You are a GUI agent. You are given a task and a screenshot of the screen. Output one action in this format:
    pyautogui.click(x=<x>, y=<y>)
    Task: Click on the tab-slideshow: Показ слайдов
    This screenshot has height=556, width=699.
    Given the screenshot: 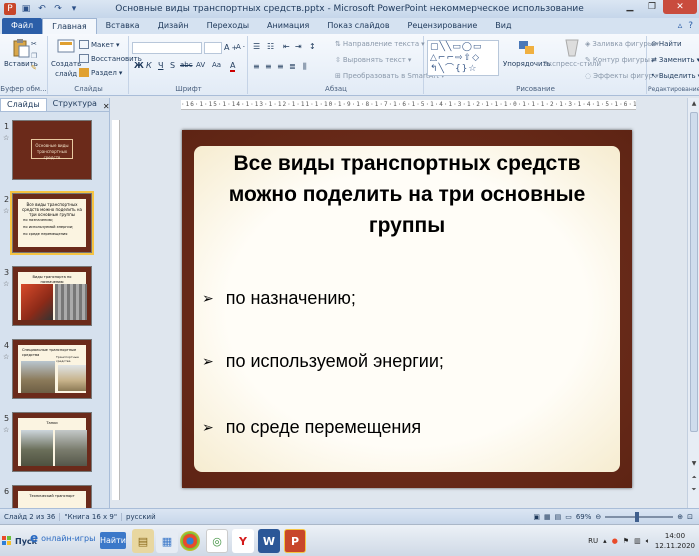 What is the action you would take?
    pyautogui.click(x=358, y=26)
    